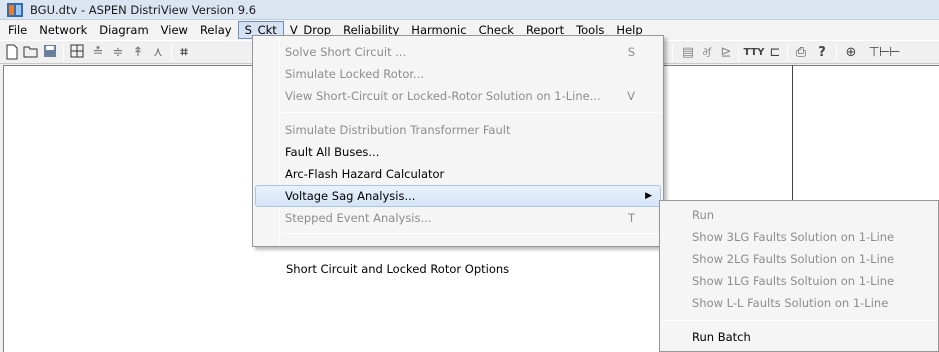  I want to click on menu-item-sc-lr-options: Short Circuit and Locked Rotor Options, so click(458, 269).